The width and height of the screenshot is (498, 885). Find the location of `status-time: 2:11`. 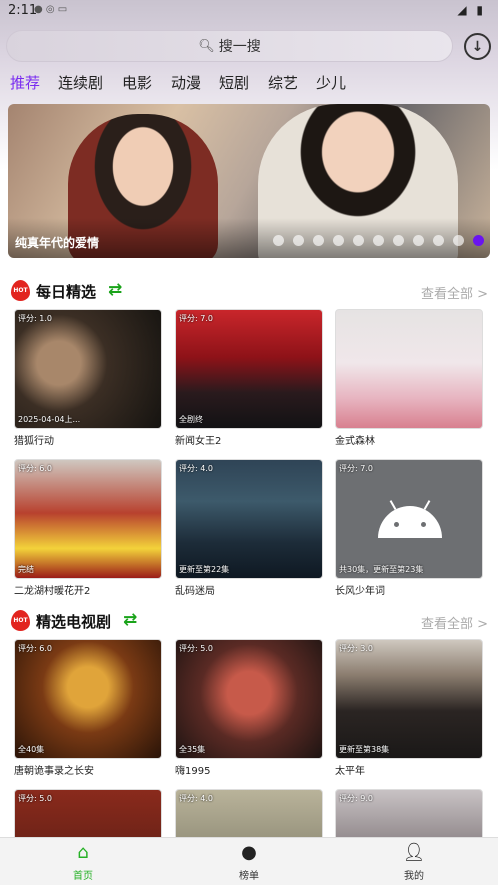

status-time: 2:11 is located at coordinates (23, 10).